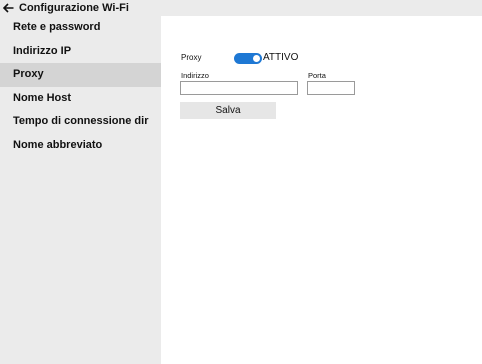  What do you see at coordinates (80, 99) in the screenshot?
I see `sidebar-item-nome-host: Nome Host` at bounding box center [80, 99].